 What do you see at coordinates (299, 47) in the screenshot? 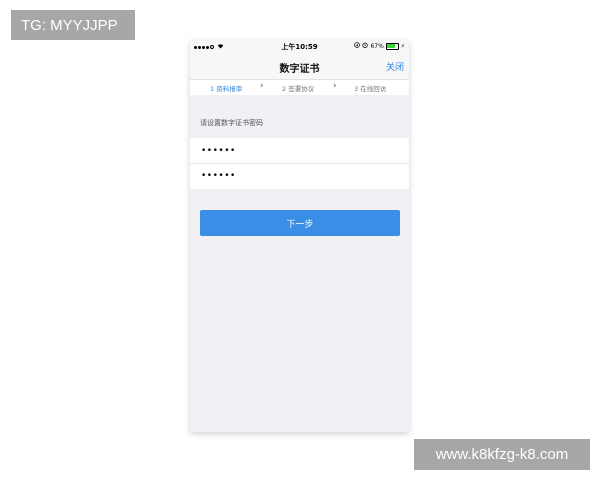
I see `status-bar: 上午10:59 67% ⚡` at bounding box center [299, 47].